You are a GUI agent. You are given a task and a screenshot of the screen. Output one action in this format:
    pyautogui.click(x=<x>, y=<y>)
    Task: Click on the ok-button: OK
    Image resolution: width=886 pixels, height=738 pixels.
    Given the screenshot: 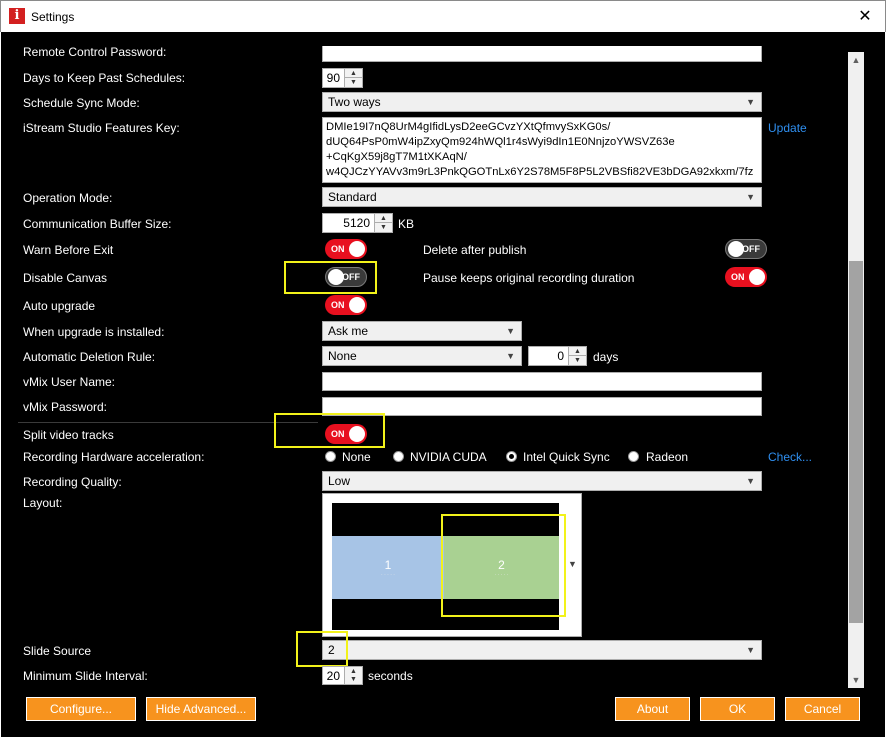 What is the action you would take?
    pyautogui.click(x=737, y=709)
    